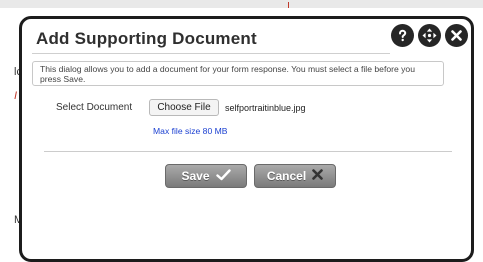 The height and width of the screenshot is (262, 483). I want to click on background-text-fragment: I, so click(16, 96).